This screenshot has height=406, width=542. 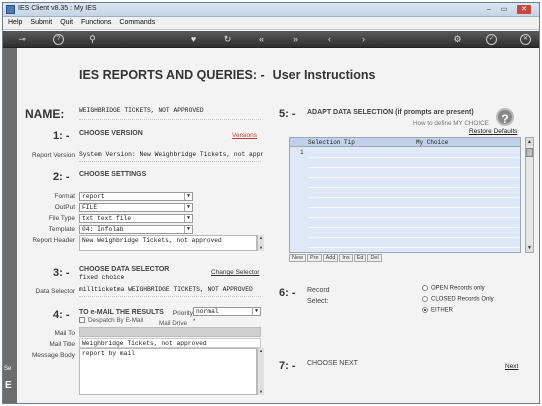 What do you see at coordinates (374, 258) in the screenshot?
I see `grid-delete-button: Del` at bounding box center [374, 258].